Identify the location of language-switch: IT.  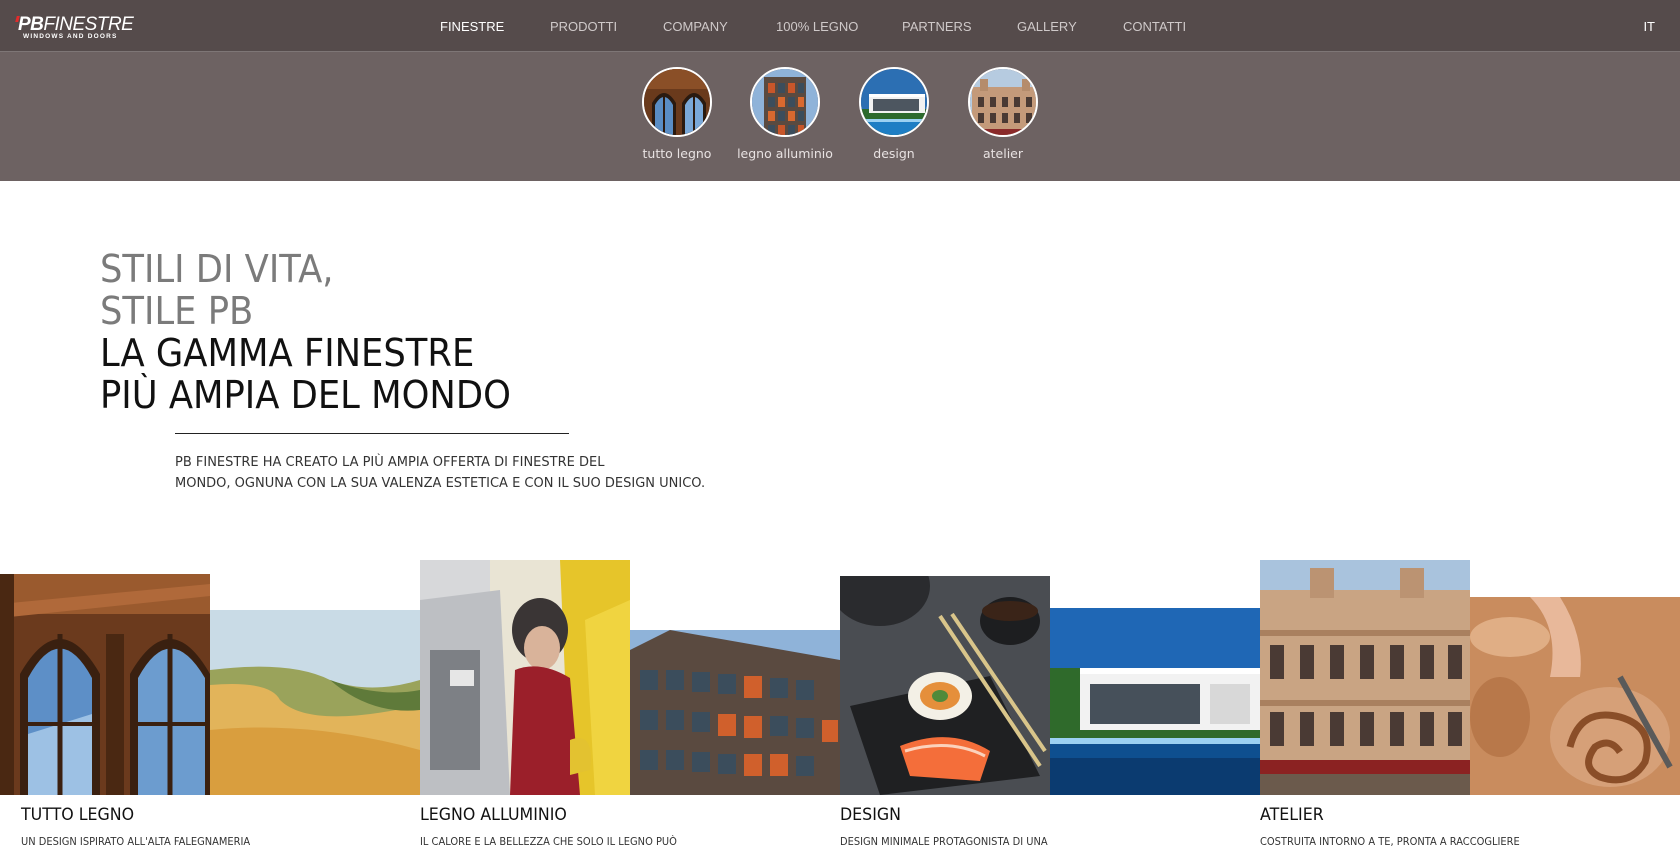
(1649, 26).